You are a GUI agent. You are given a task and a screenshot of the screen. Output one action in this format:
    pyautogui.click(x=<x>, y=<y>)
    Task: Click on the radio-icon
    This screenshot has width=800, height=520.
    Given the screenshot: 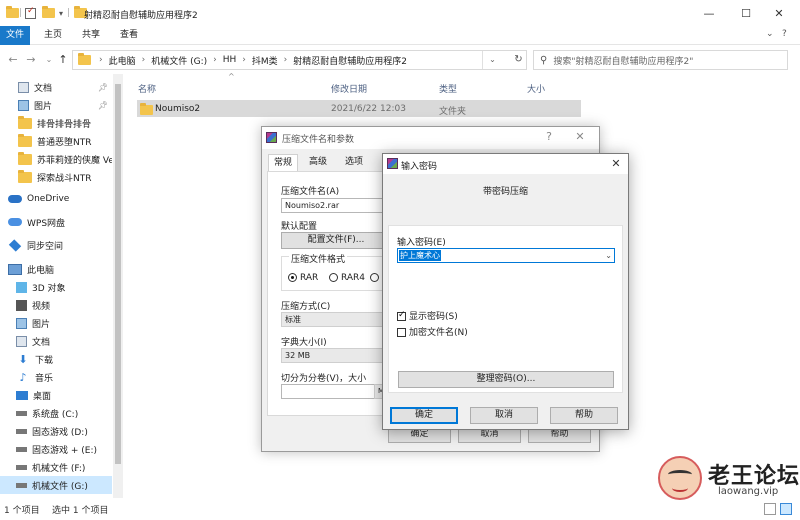 What is the action you would take?
    pyautogui.click(x=374, y=277)
    